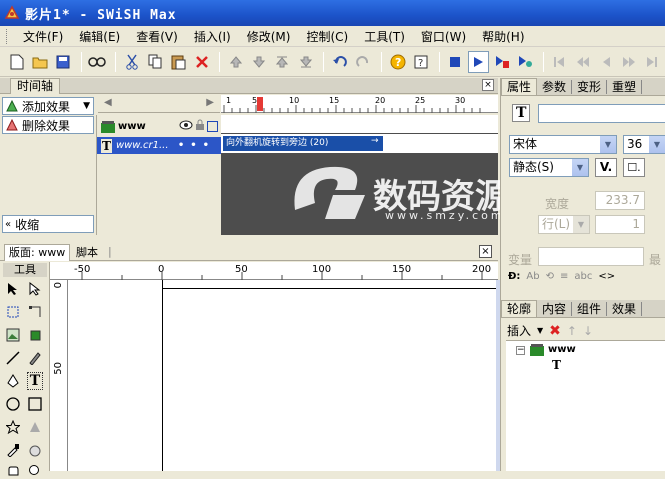 Image resolution: width=665 pixels, height=479 pixels. I want to click on move-bottom-icon, so click(305, 62).